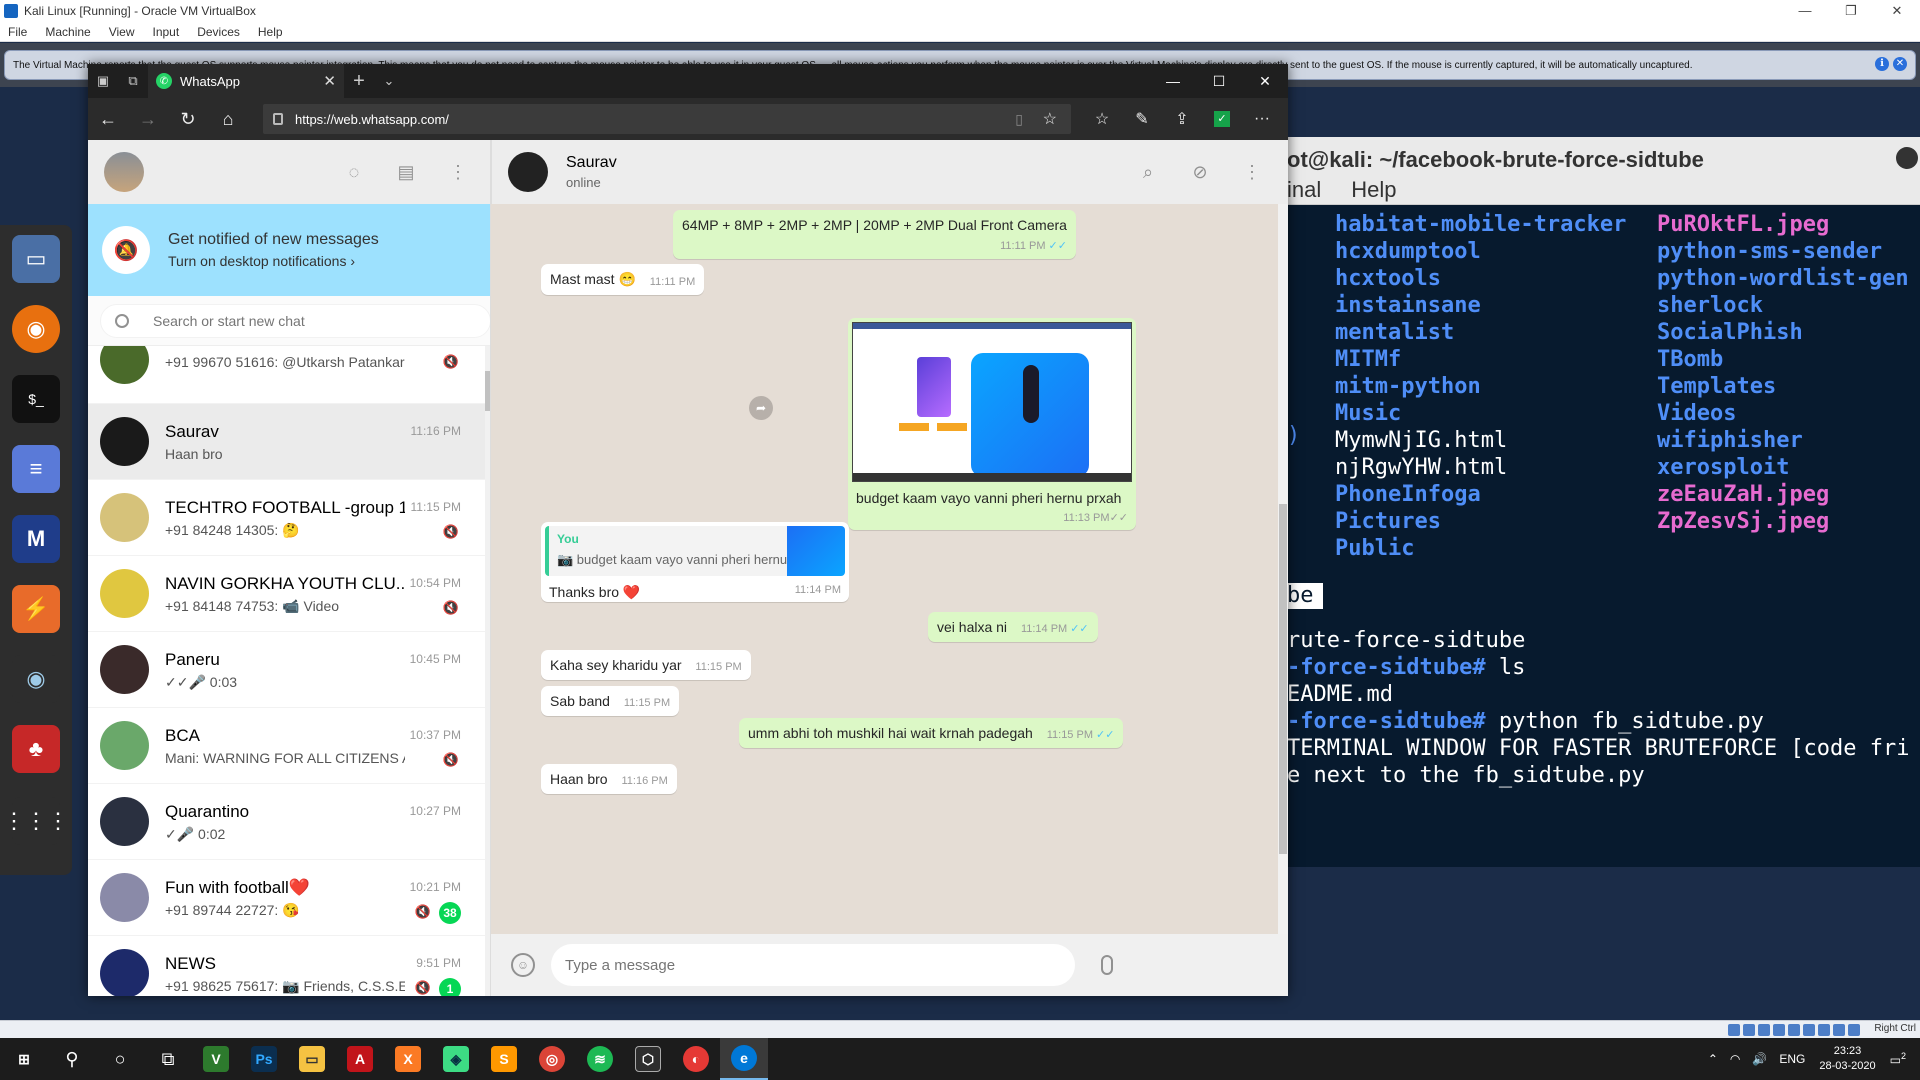 Image resolution: width=1920 pixels, height=1080 pixels. Describe the element at coordinates (1173, 81) in the screenshot. I see `browser-minimize-icon: —` at that location.